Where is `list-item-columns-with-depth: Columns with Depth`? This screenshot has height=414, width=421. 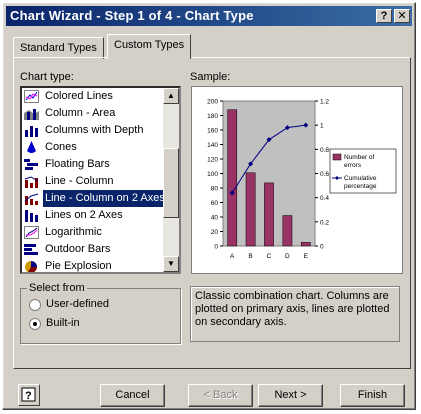 list-item-columns-with-depth: Columns with Depth is located at coordinates (92, 130).